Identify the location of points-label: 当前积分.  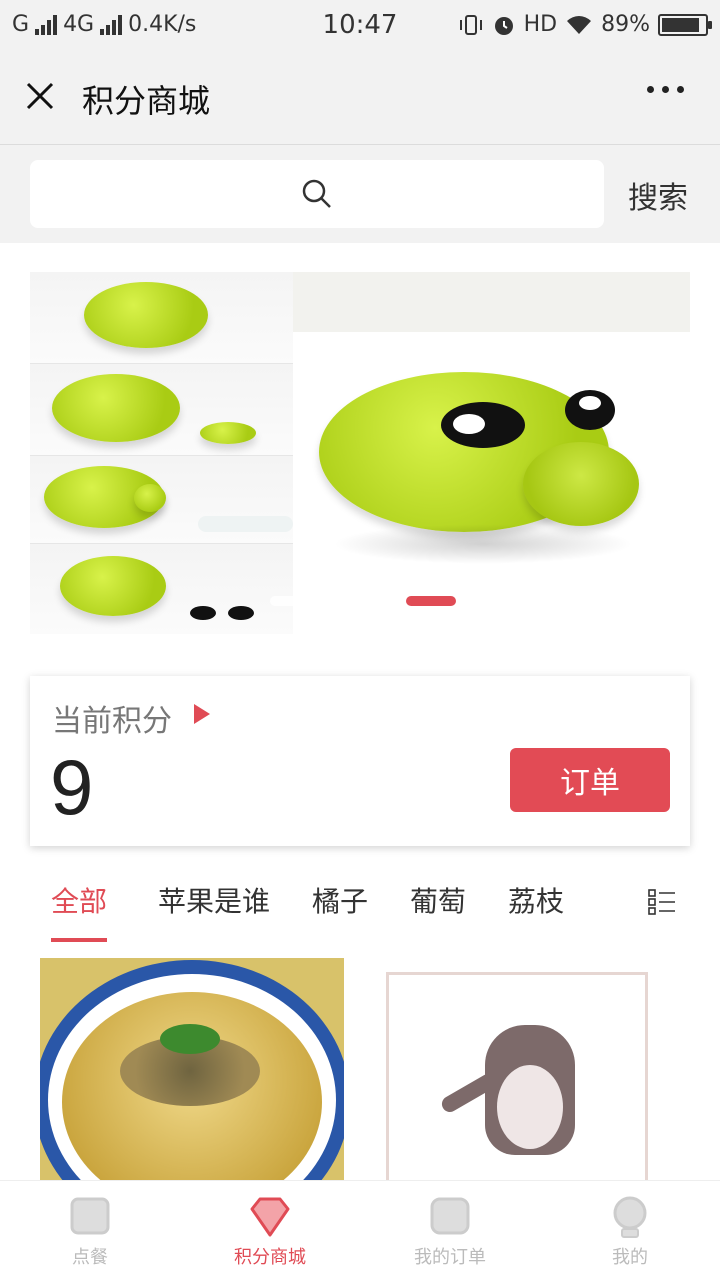
(112, 718).